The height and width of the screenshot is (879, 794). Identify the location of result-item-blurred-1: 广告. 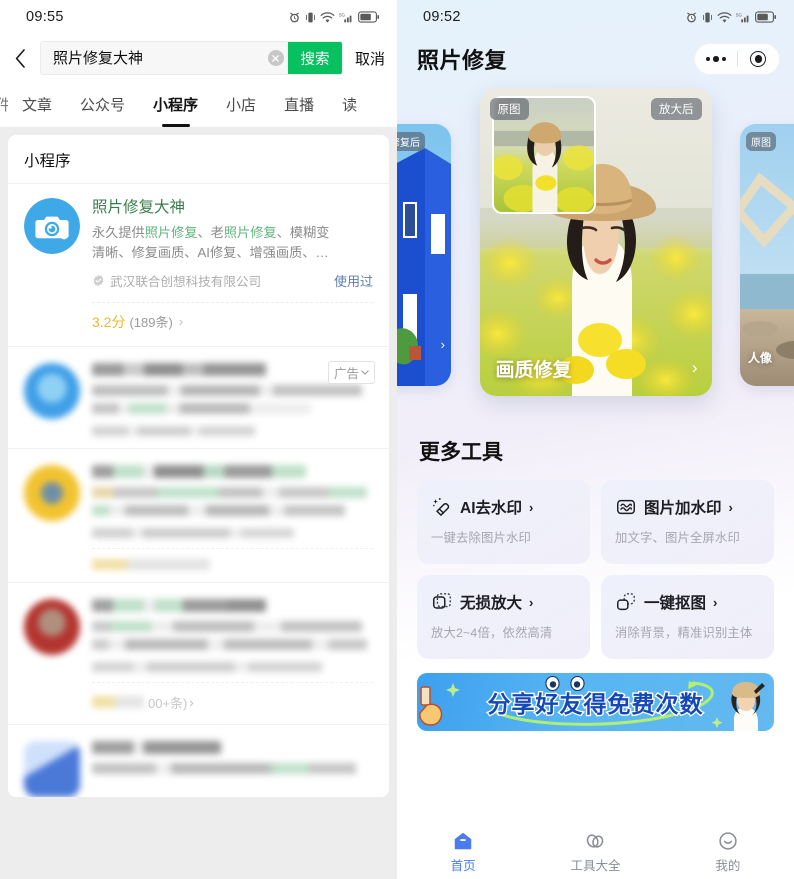
(198, 390).